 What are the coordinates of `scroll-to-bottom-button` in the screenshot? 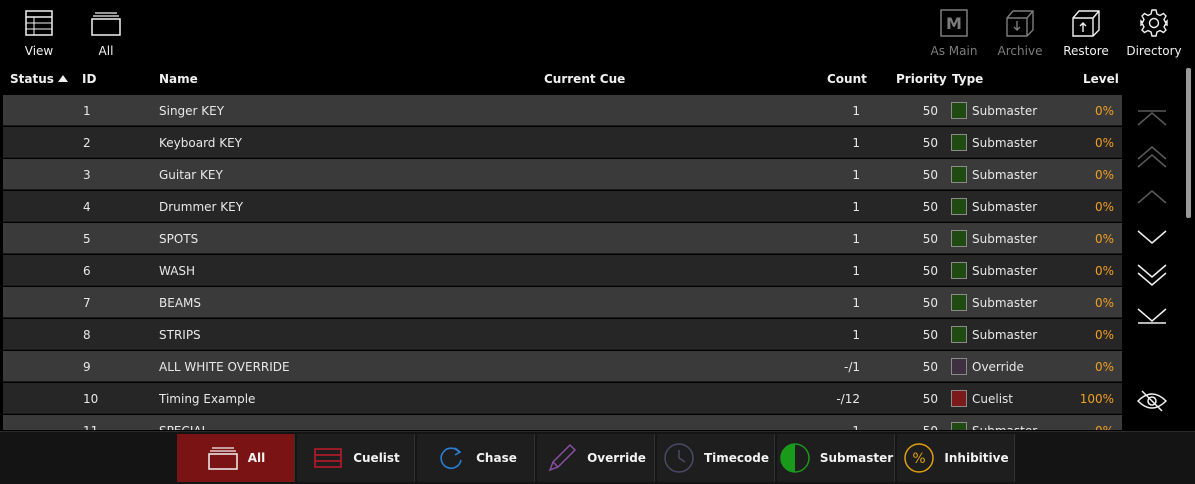 It's located at (1152, 315).